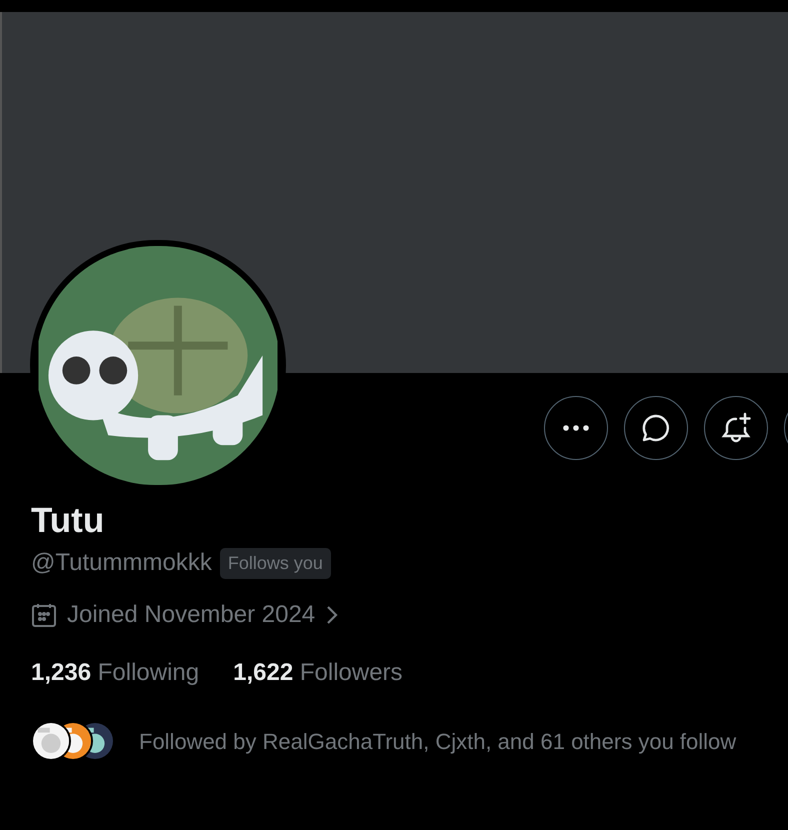  Describe the element at coordinates (115, 673) in the screenshot. I see `following-link: 1,236 Following` at that location.